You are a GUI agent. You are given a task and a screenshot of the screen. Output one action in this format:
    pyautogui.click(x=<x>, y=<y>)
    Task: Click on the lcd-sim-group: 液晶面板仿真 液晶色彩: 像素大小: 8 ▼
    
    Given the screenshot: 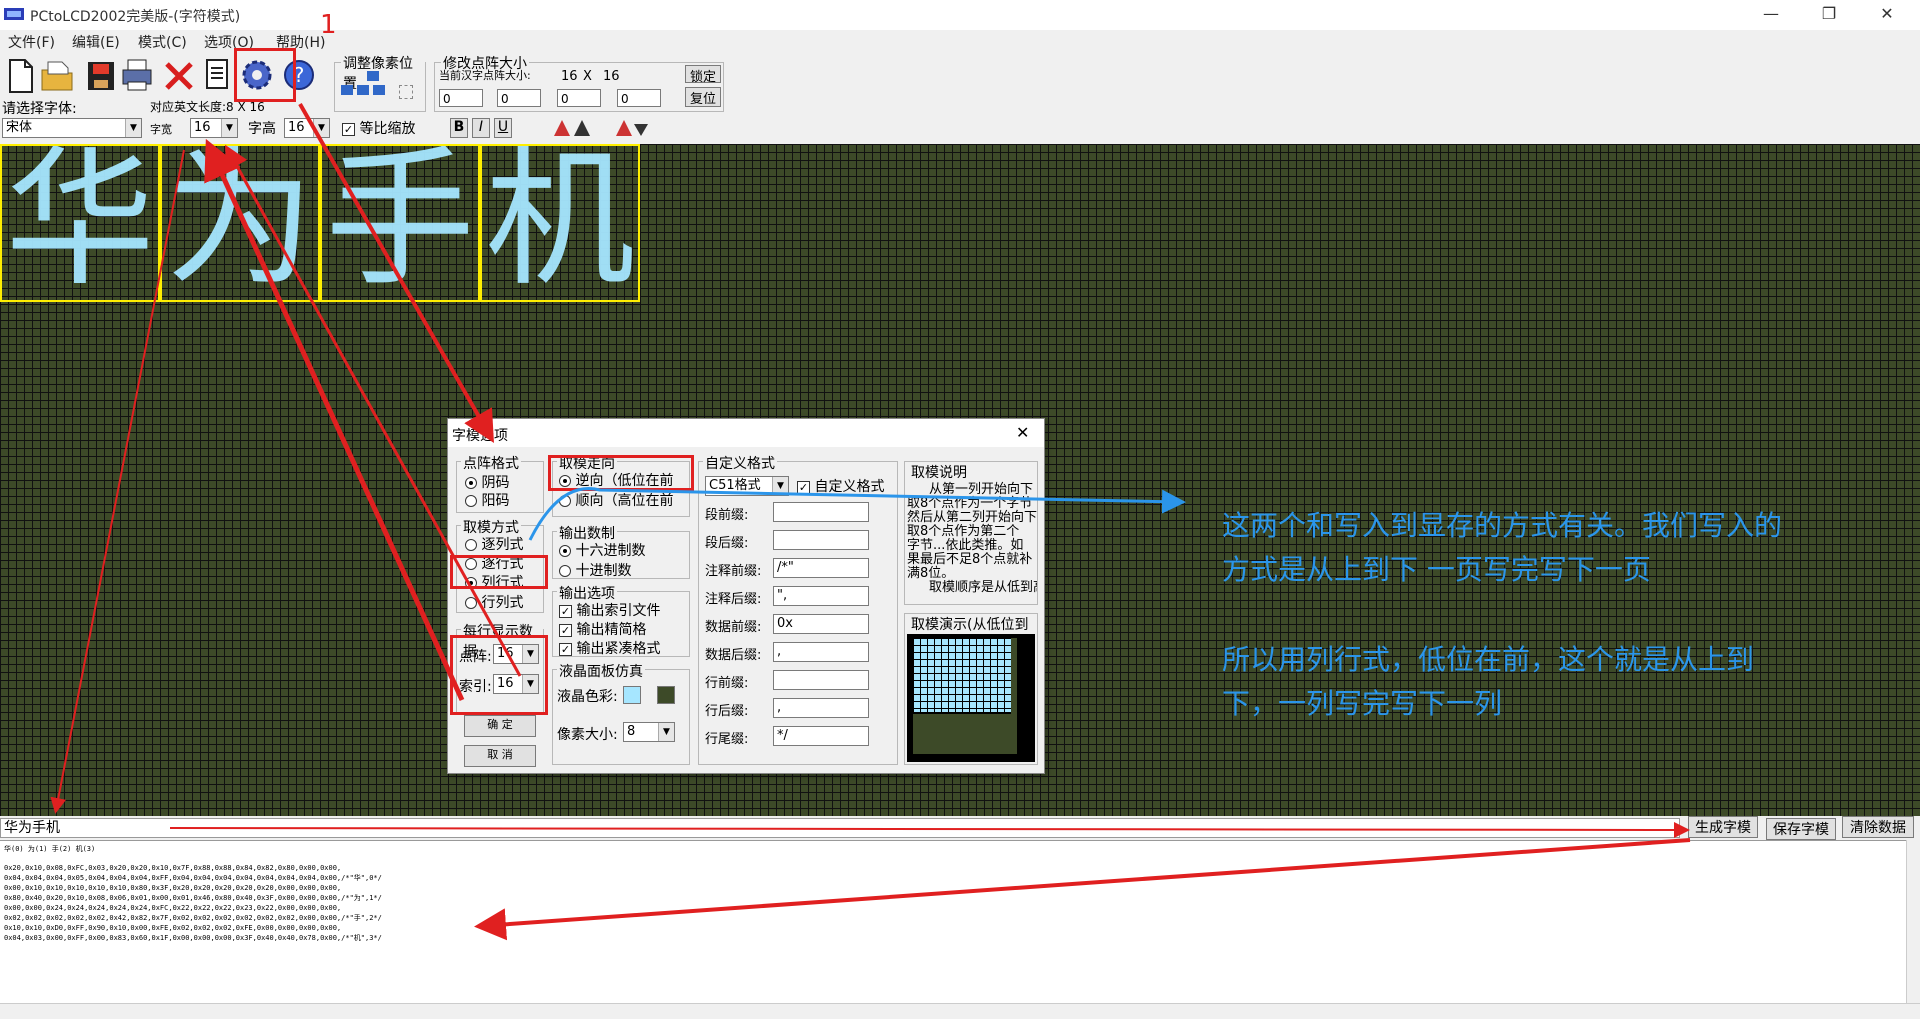 What is the action you would take?
    pyautogui.click(x=621, y=713)
    